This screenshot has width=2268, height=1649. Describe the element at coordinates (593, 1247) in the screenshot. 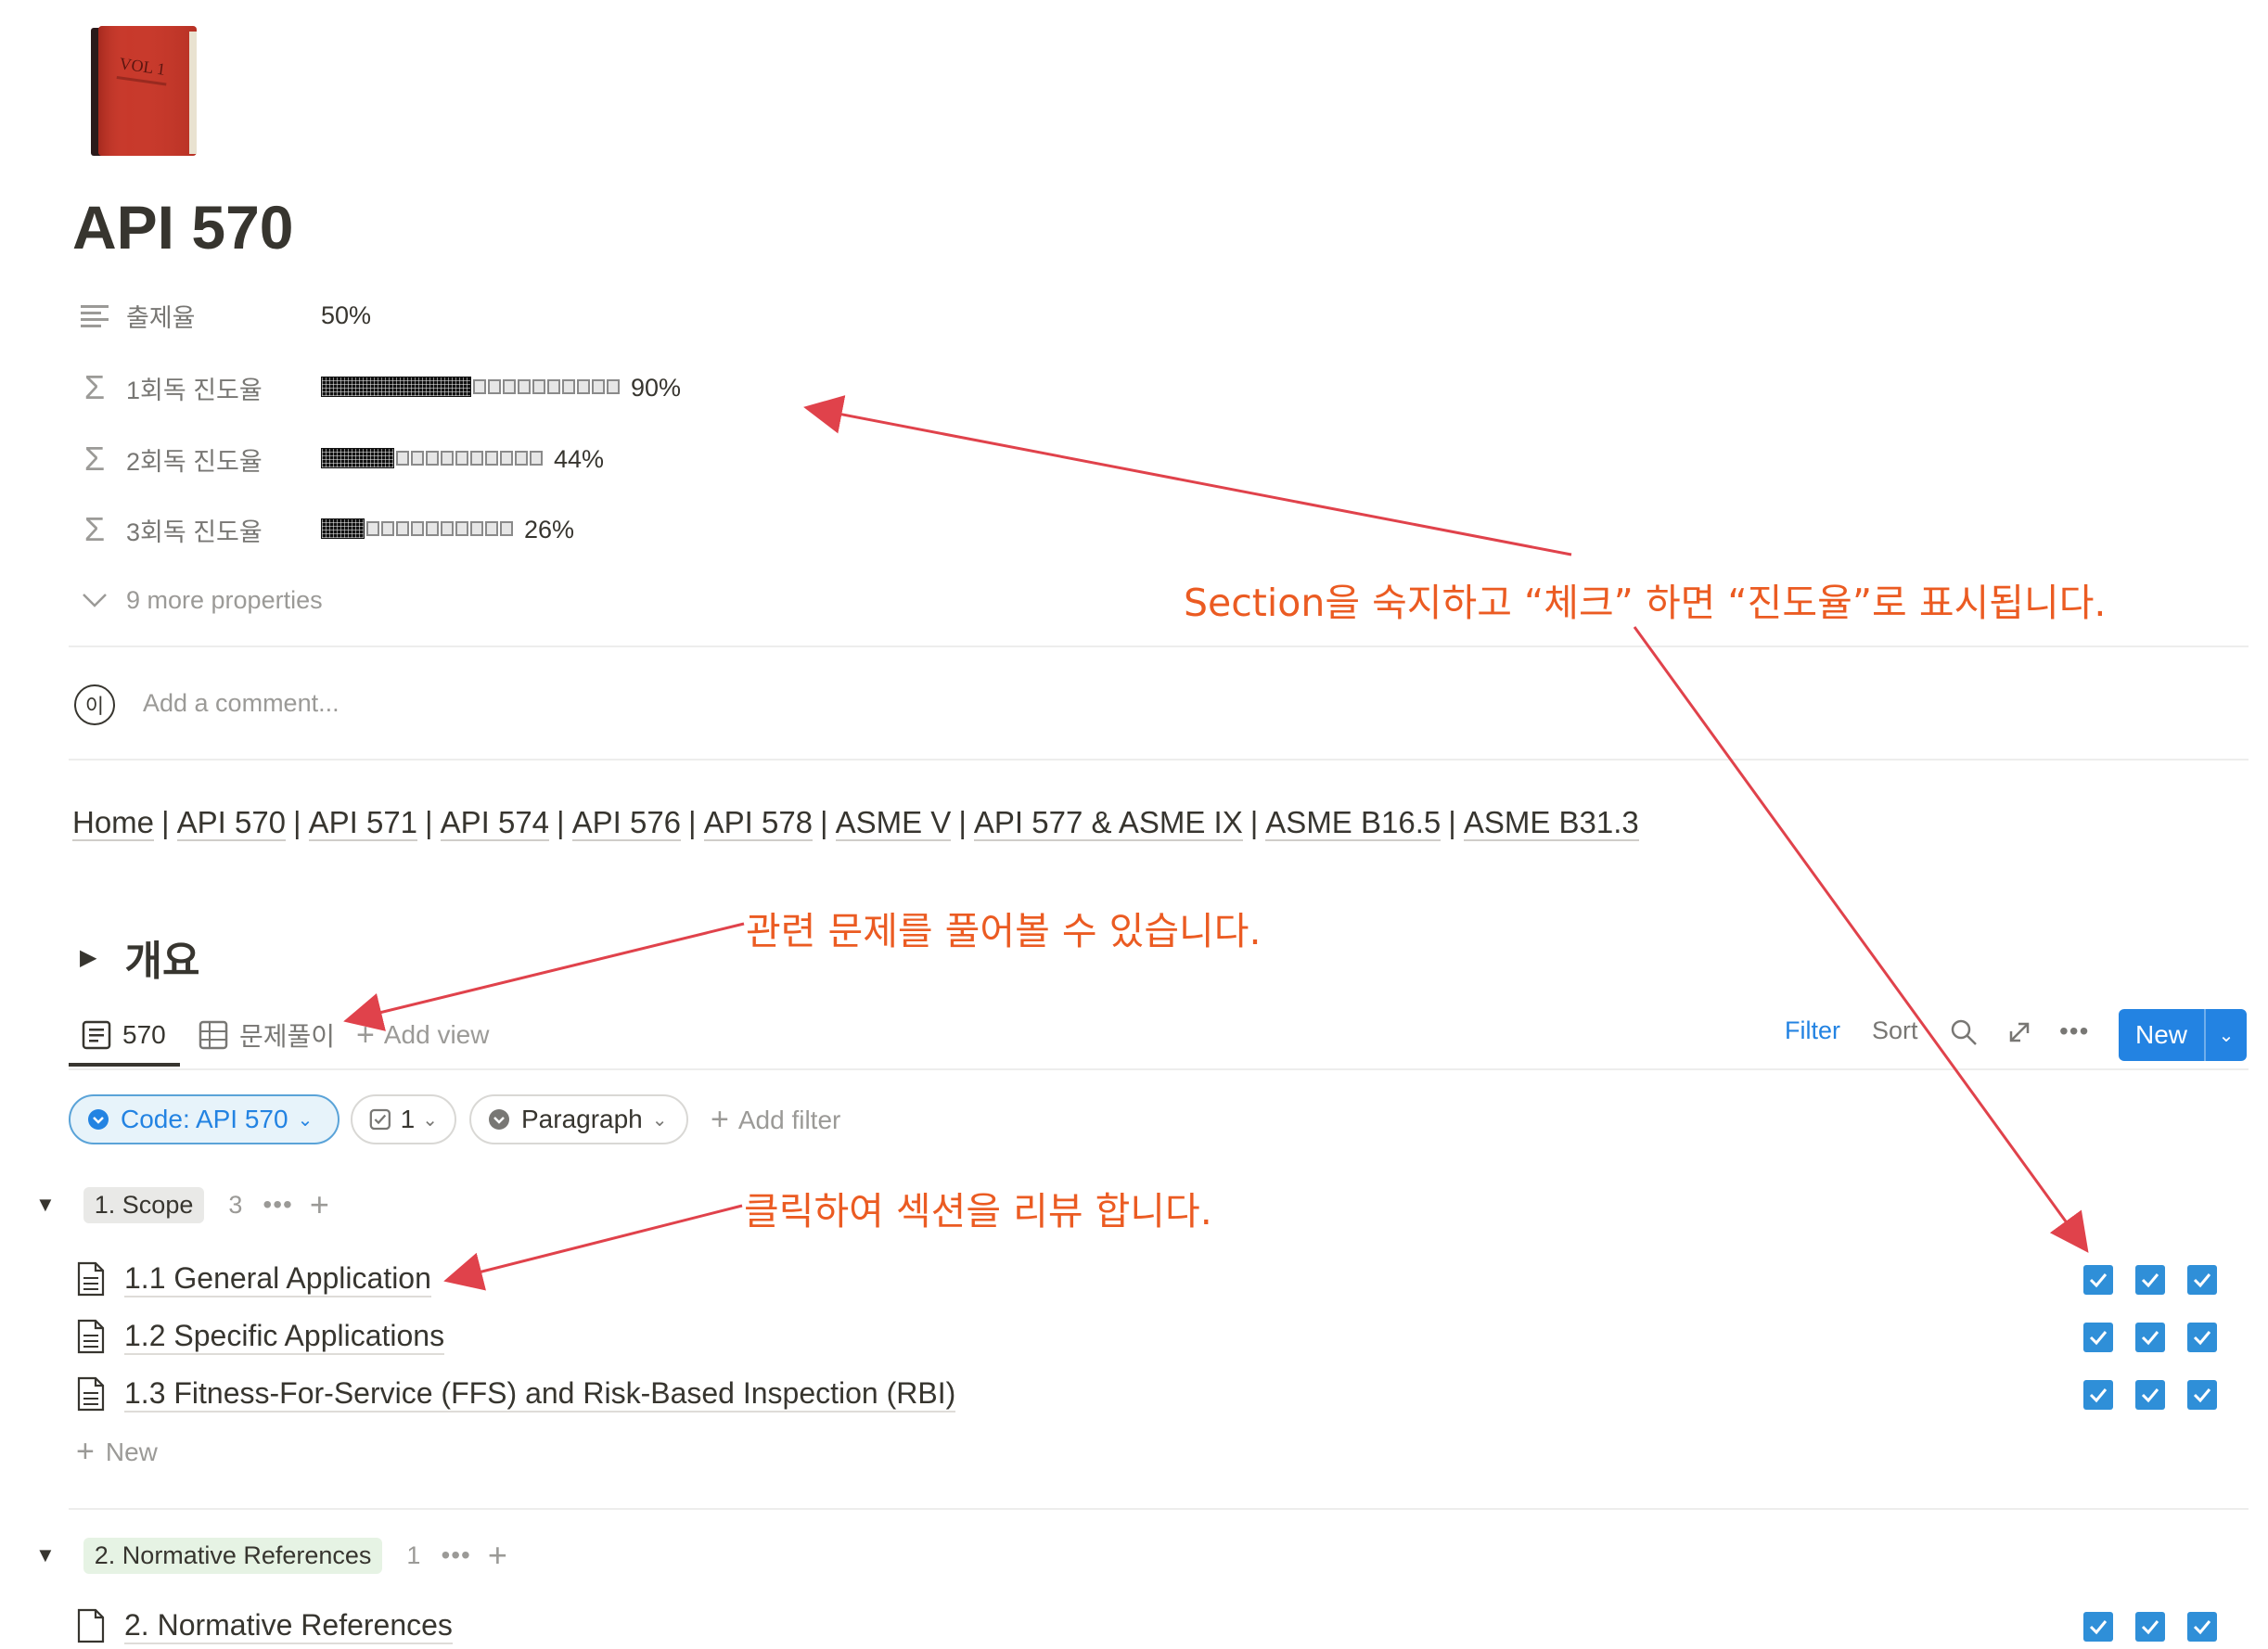

I see `arrow-to-first-item` at that location.